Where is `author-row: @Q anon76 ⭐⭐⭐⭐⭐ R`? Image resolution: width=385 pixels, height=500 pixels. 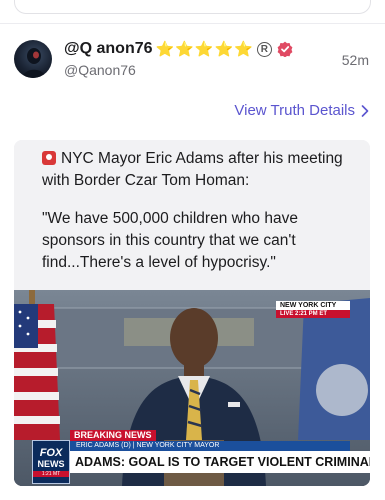 author-row: @Q anon76 ⭐⭐⭐⭐⭐ R is located at coordinates (189, 49).